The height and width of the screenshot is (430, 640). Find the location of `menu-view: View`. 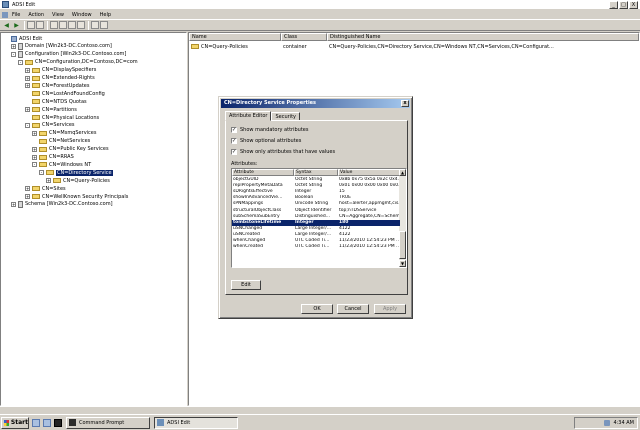

menu-view: View is located at coordinates (58, 15).